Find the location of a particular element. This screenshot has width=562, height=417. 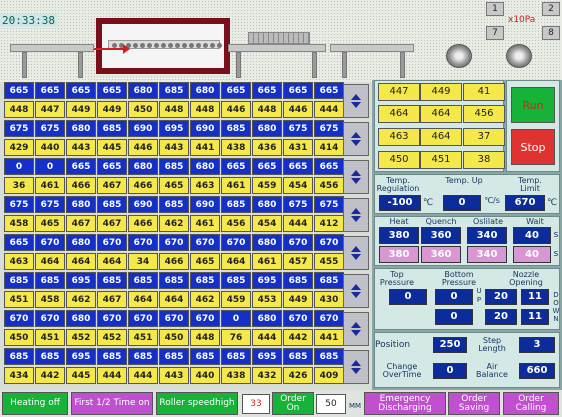

grid-cell: 452 is located at coordinates (112, 337).